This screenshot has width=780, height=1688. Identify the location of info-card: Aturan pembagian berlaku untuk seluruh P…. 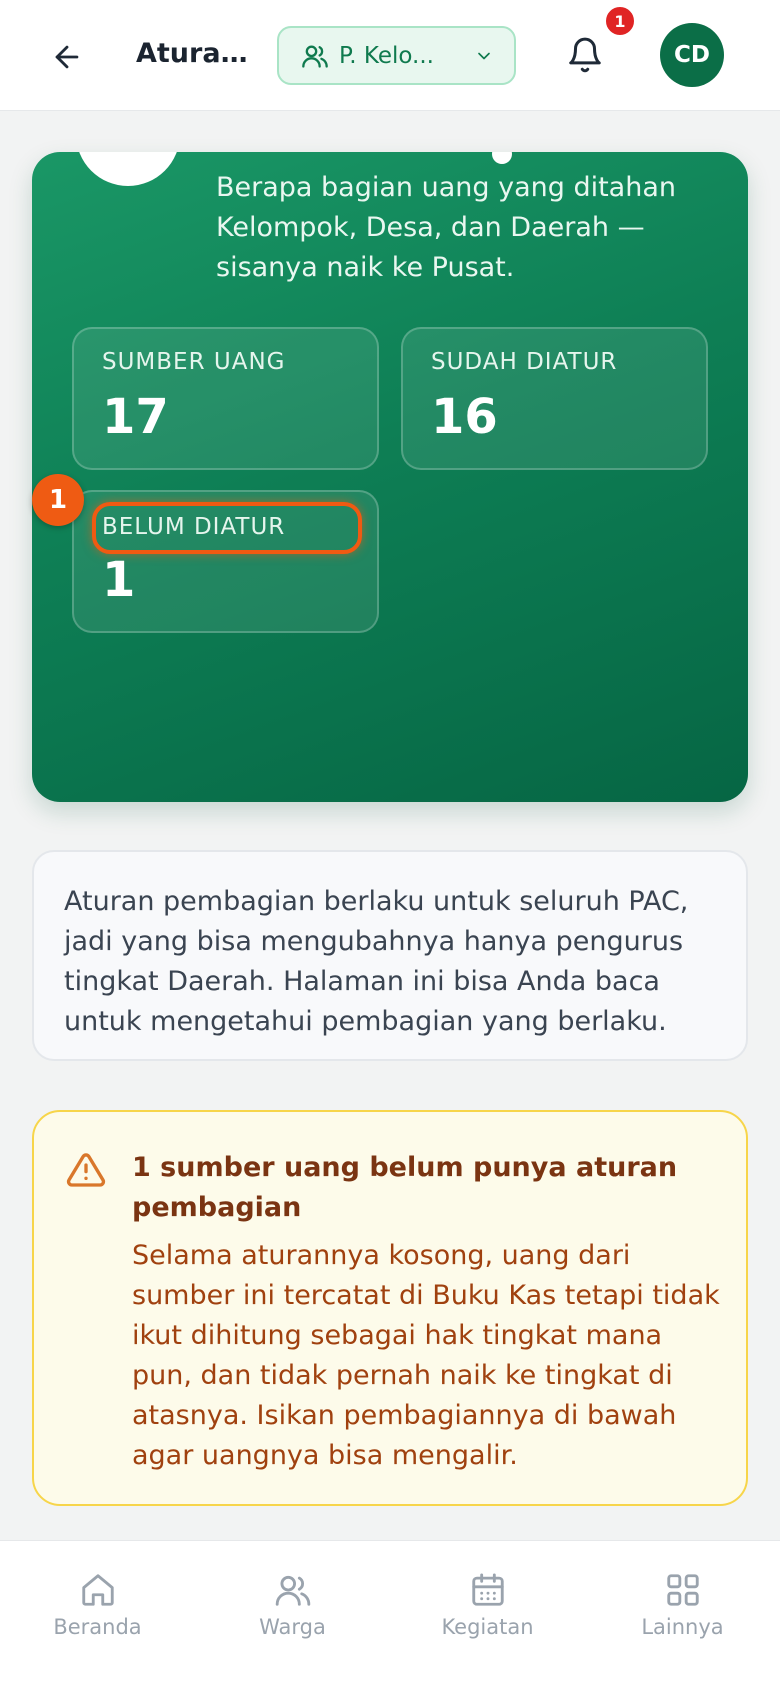
(390, 955).